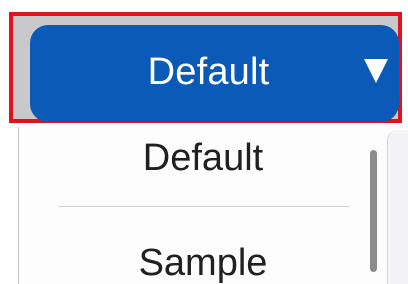  I want to click on menu-item-sample: Sample, so click(203, 260).